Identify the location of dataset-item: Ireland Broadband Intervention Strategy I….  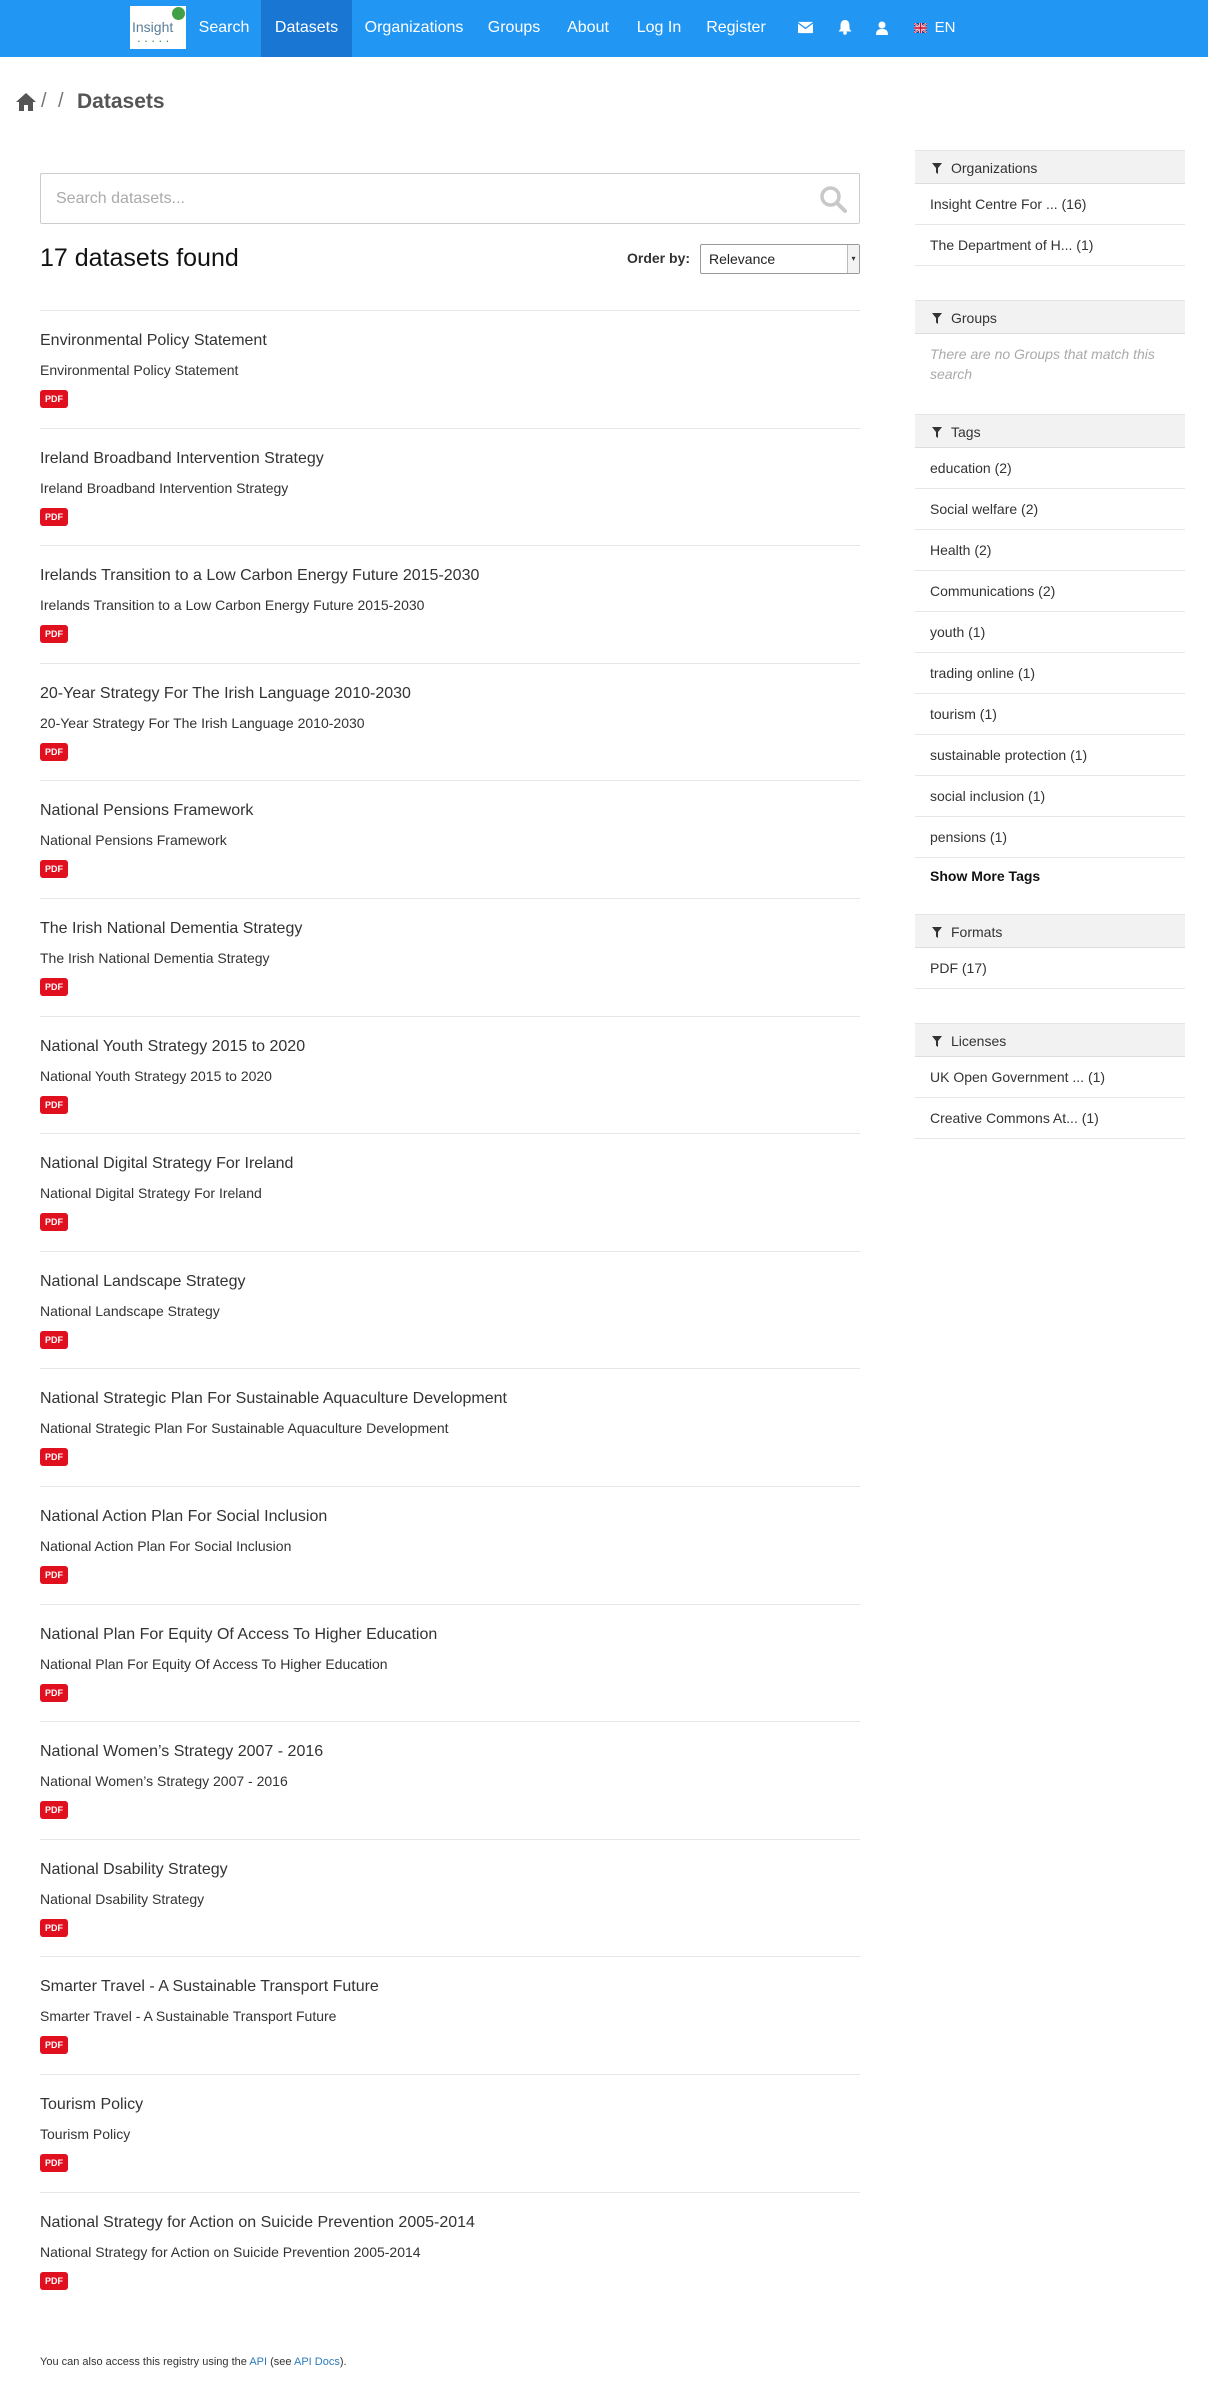
(450, 486).